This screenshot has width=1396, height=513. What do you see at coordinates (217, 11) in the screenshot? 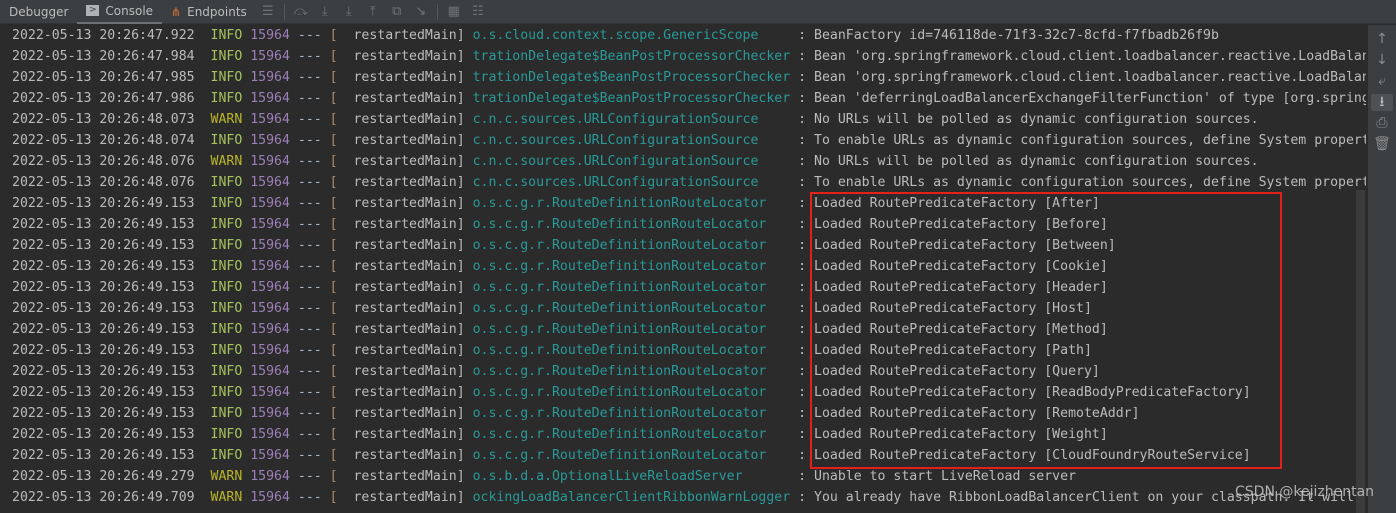
I see `tab-label: Endpoints` at bounding box center [217, 11].